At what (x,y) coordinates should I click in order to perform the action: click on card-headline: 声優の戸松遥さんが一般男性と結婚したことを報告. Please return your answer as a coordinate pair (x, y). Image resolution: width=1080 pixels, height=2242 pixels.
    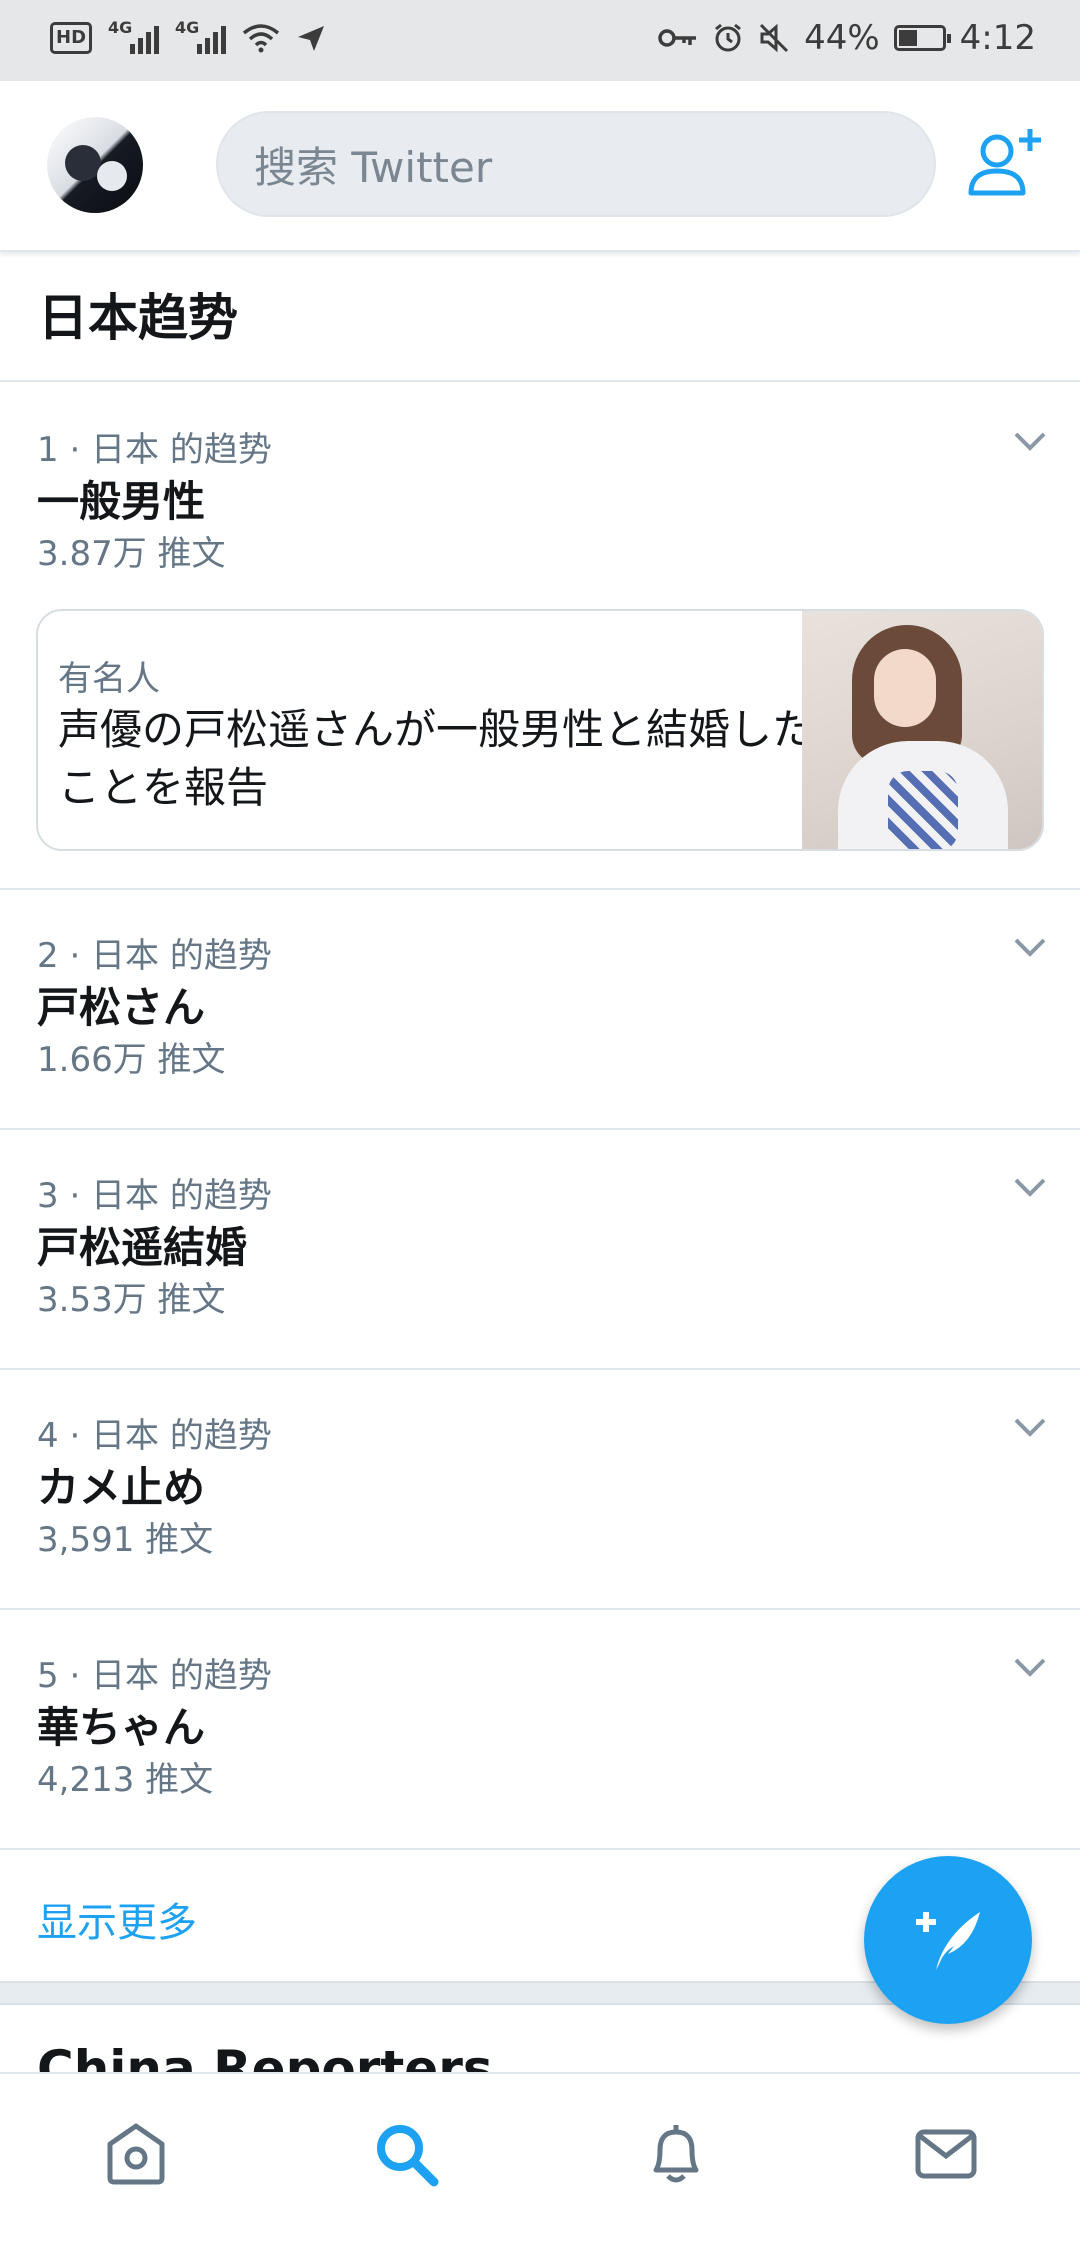
    Looking at the image, I should click on (436, 758).